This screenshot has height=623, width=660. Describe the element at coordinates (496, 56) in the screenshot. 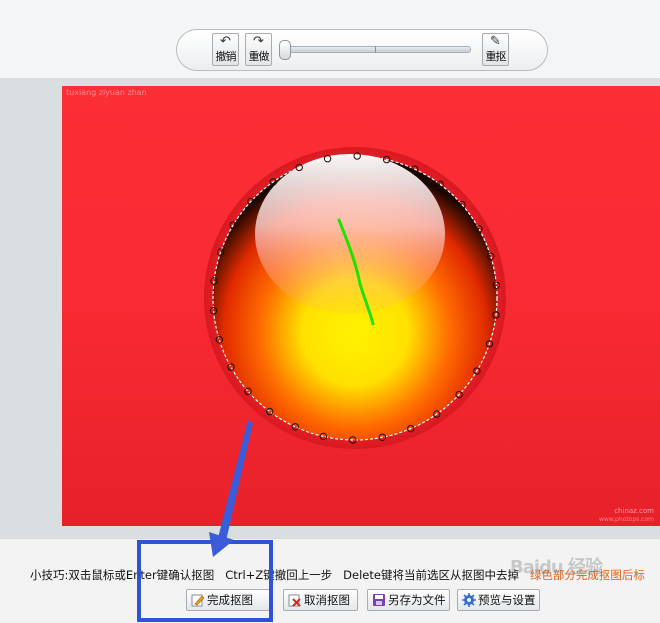

I see `reset-label: 重抠` at that location.